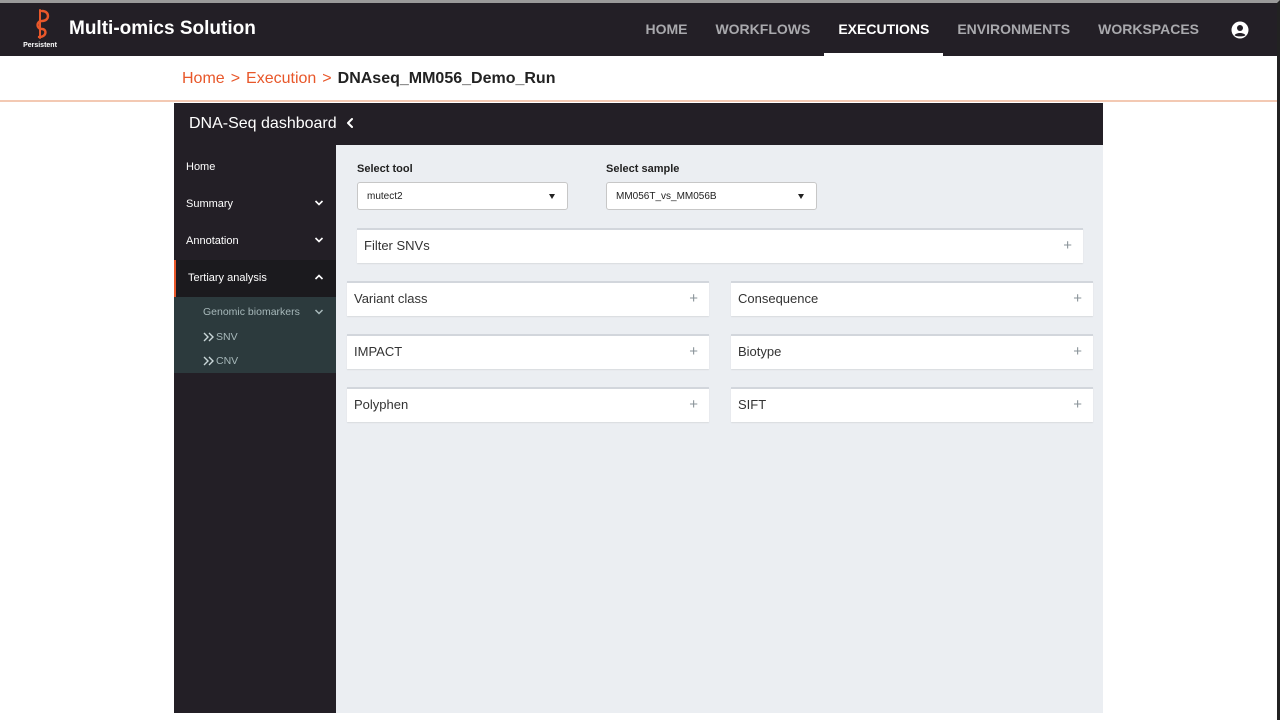 This screenshot has width=1280, height=720. What do you see at coordinates (385, 196) in the screenshot?
I see `select-tool-value: mutect2` at bounding box center [385, 196].